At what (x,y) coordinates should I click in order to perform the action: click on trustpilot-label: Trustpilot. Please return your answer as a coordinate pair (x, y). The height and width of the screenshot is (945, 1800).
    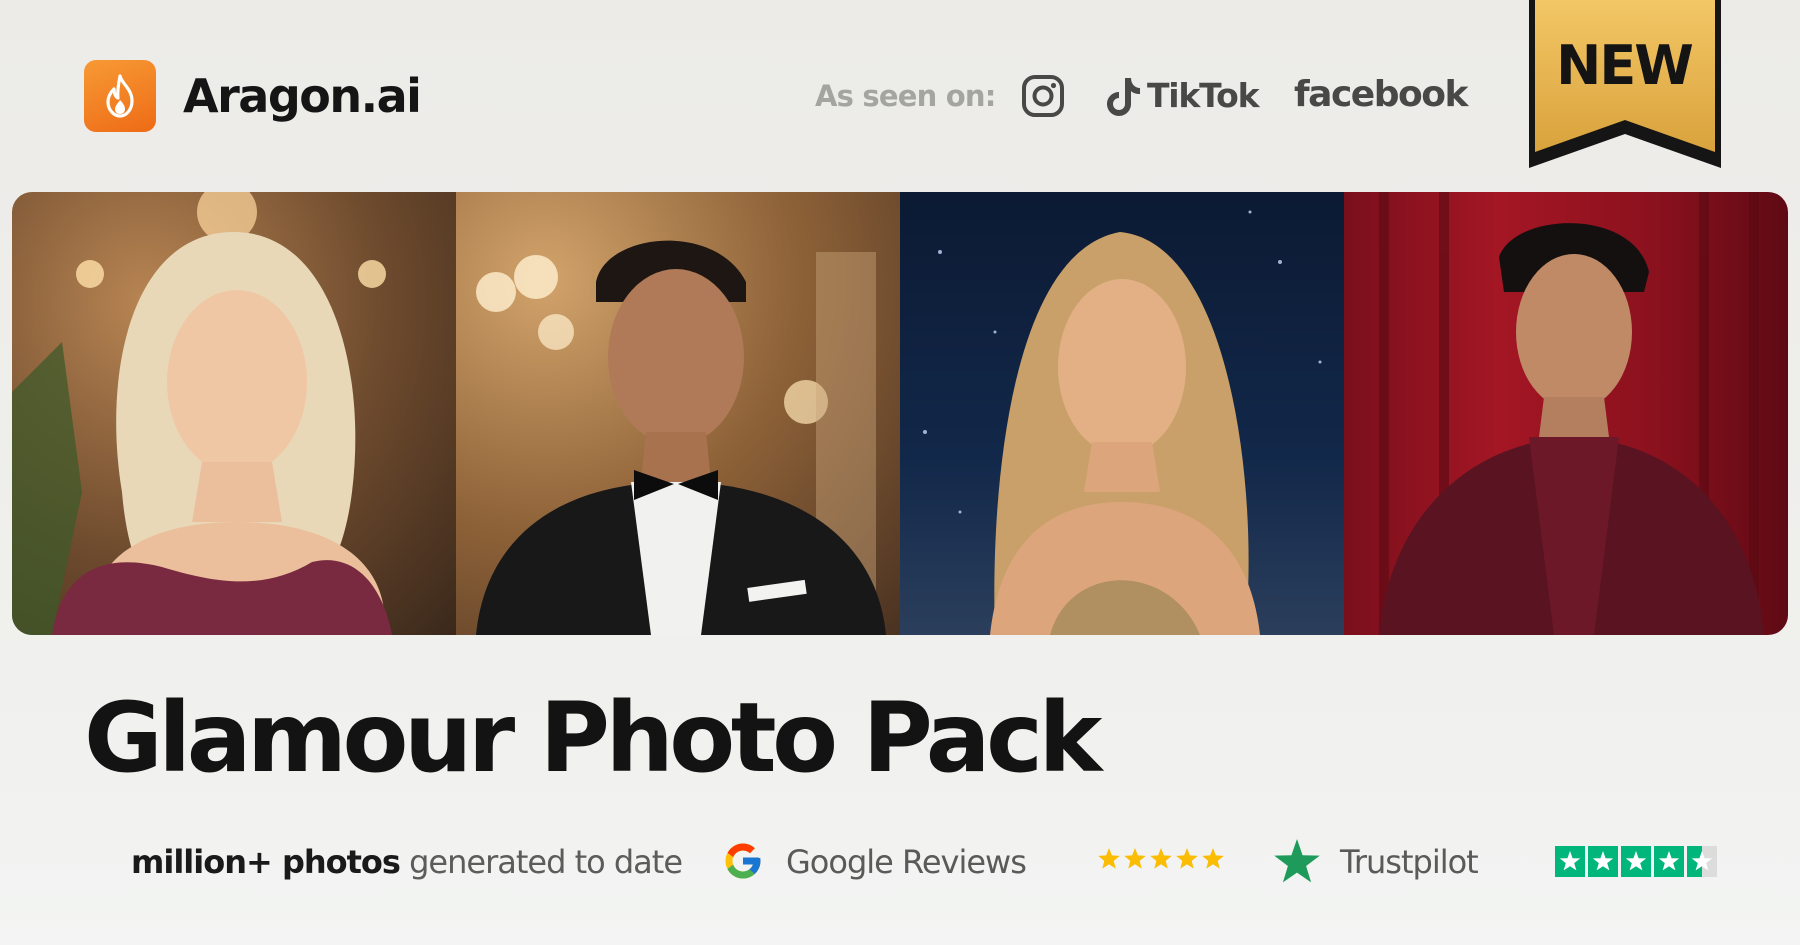
    Looking at the image, I should click on (1409, 862).